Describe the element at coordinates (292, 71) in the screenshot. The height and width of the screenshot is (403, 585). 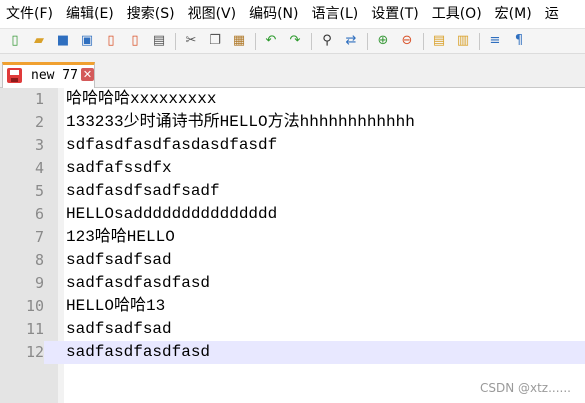
I see `tab-bar: new 77 ✕` at that location.